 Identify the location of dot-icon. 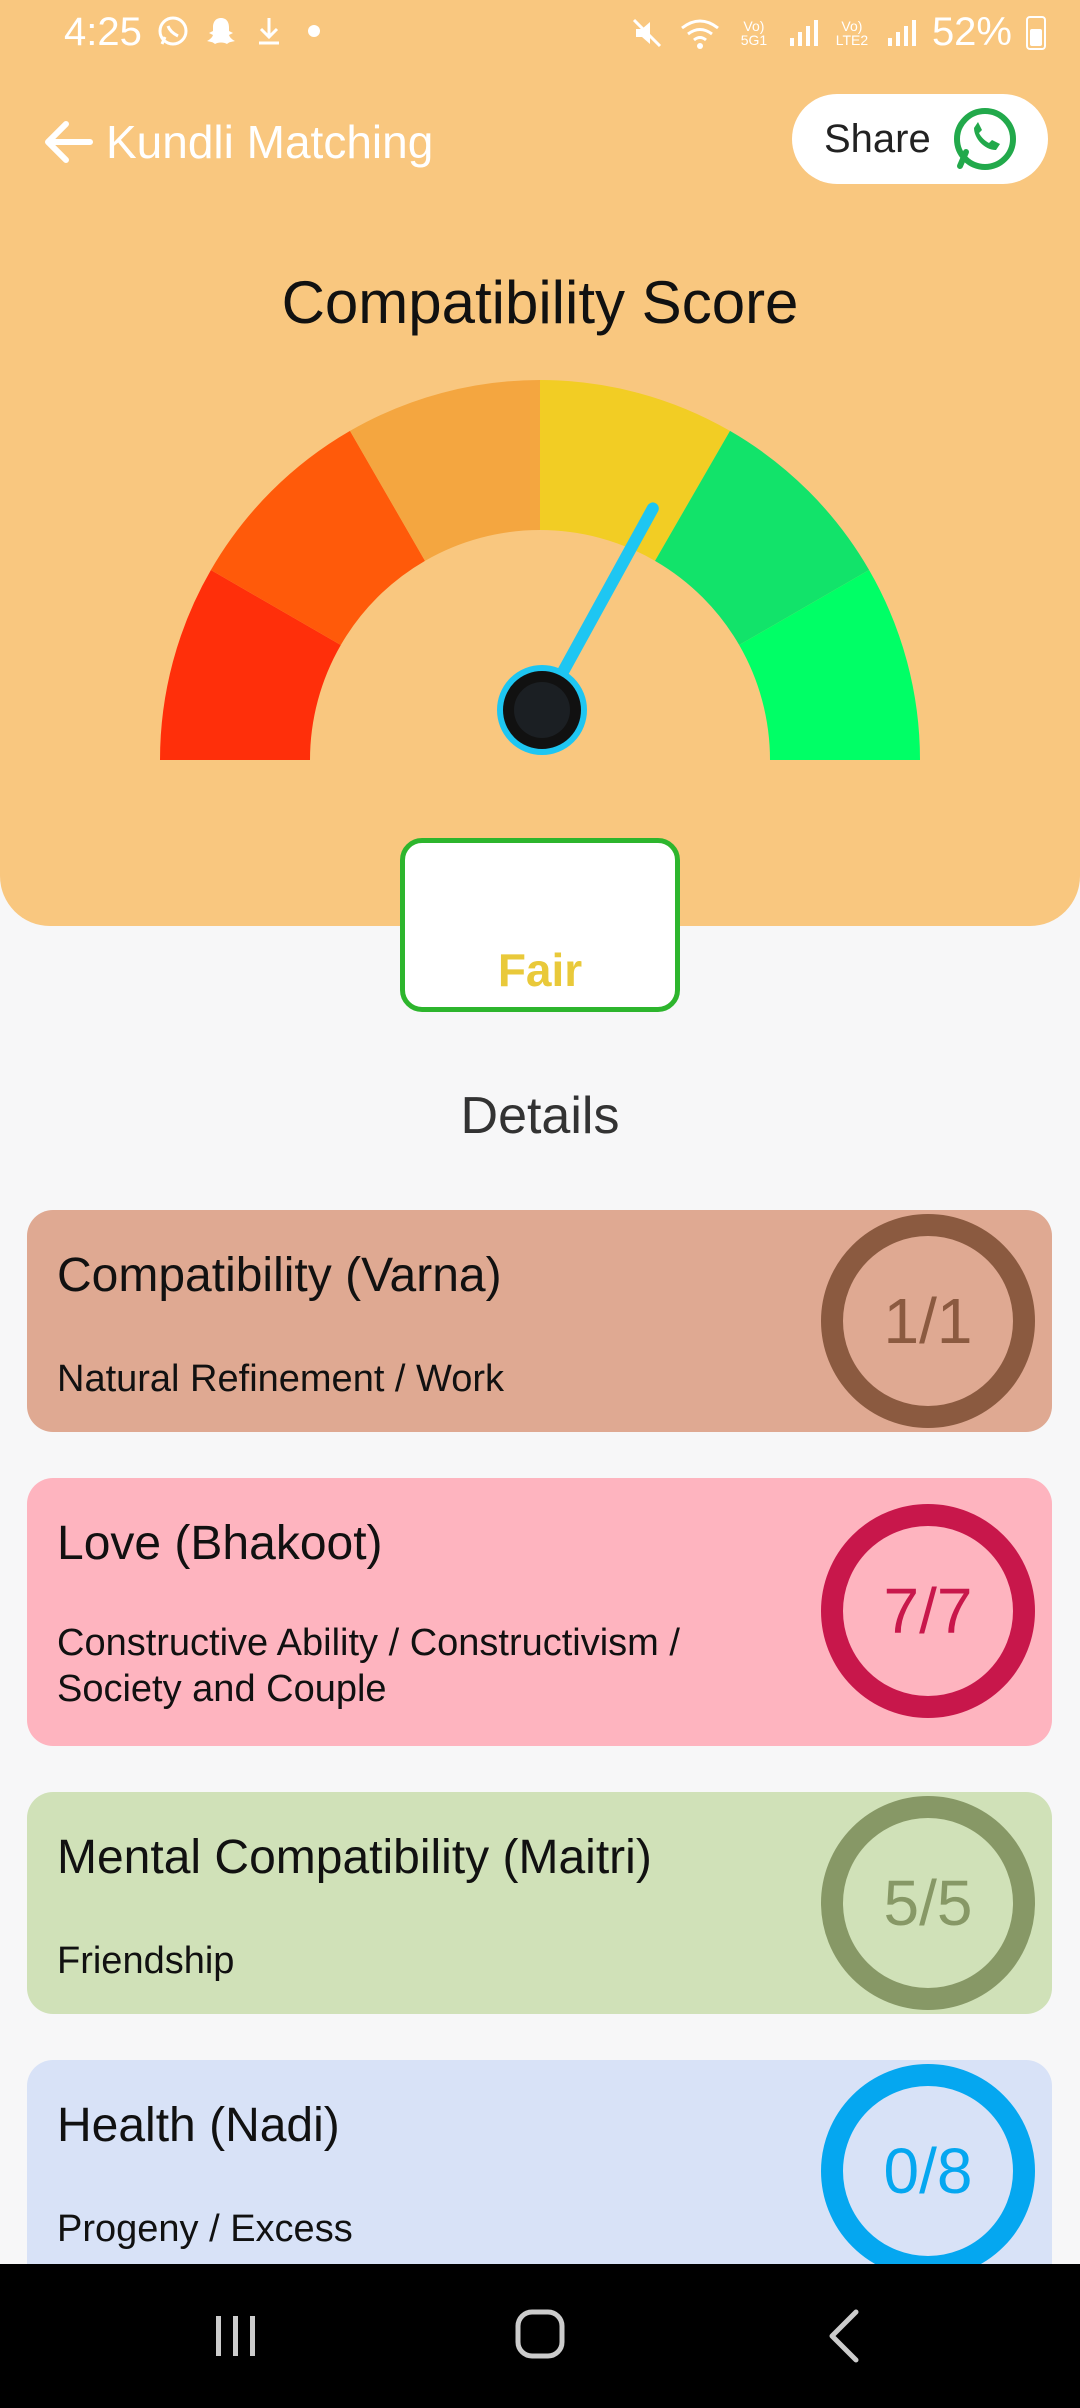
(314, 31).